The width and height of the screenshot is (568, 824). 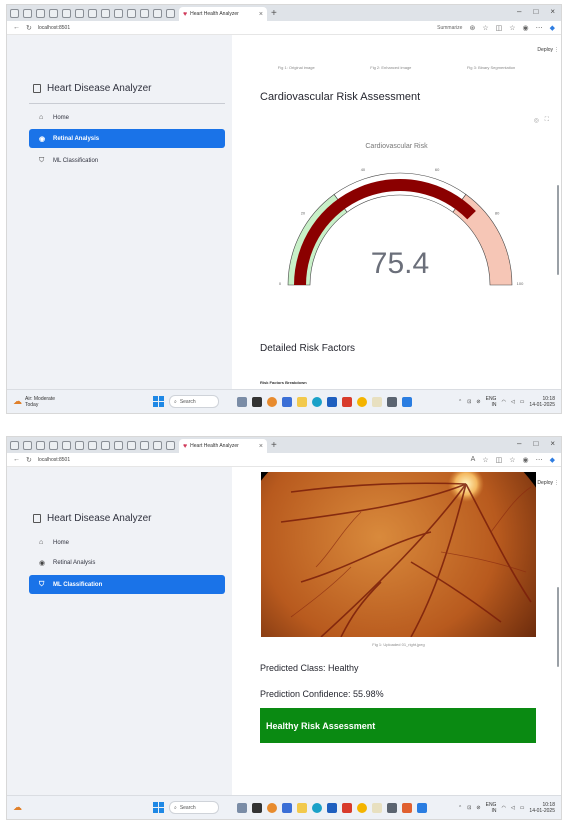 What do you see at coordinates (536, 120) in the screenshot?
I see `camera-icon: ◎` at bounding box center [536, 120].